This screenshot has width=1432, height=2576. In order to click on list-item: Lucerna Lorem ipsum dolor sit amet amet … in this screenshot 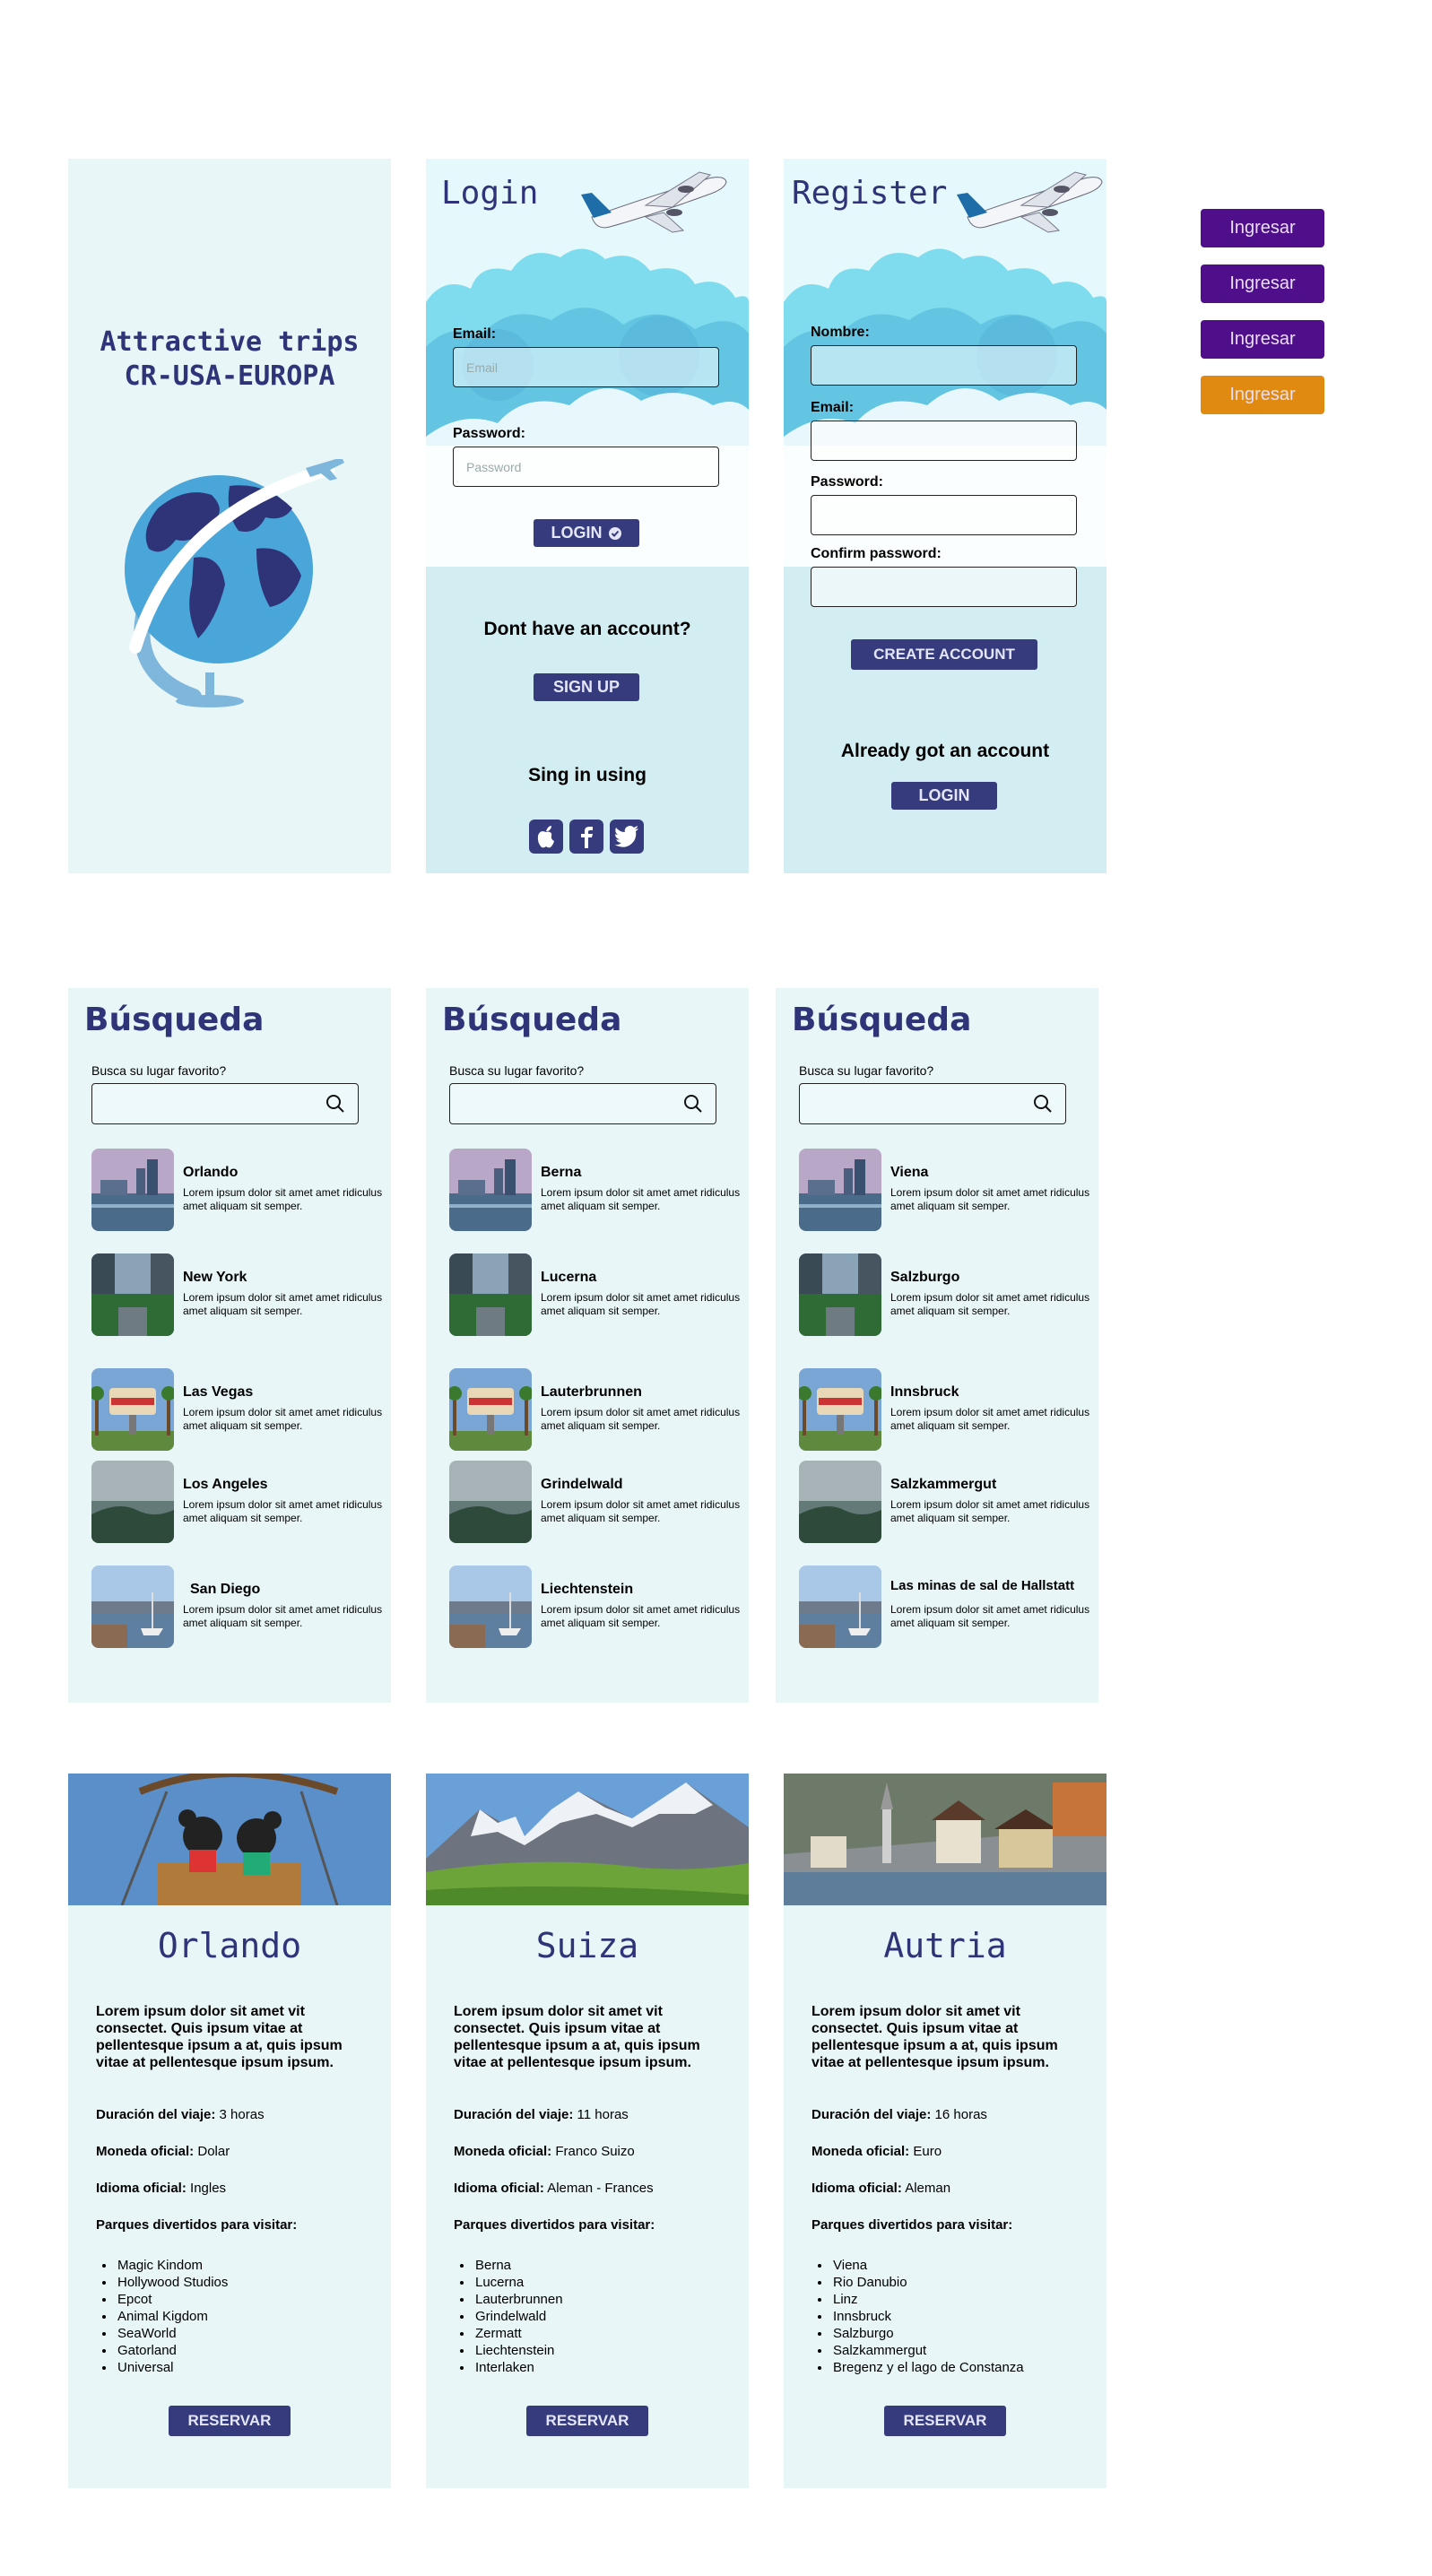, I will do `click(597, 1294)`.